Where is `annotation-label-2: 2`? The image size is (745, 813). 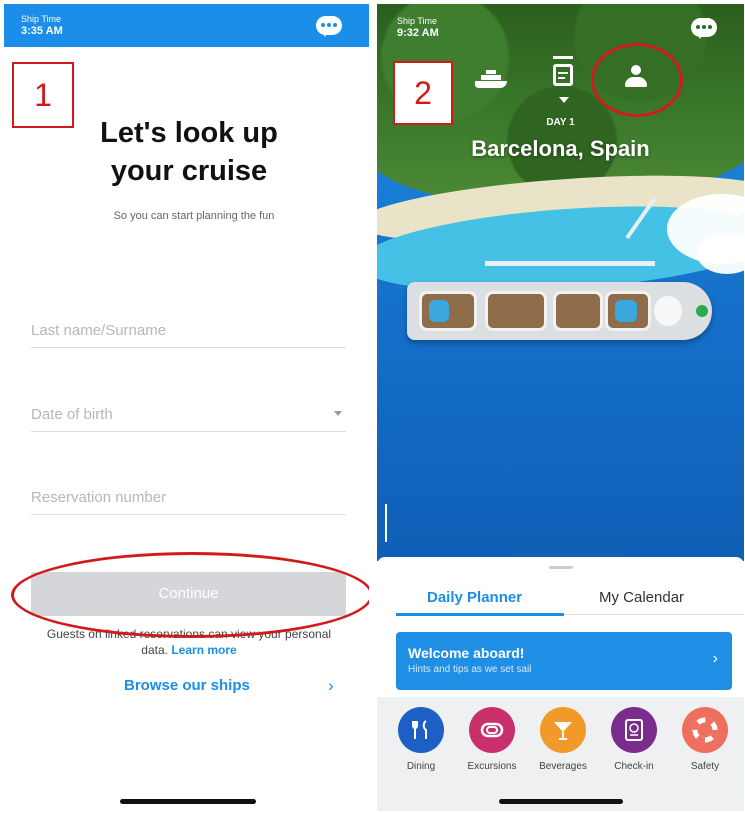 annotation-label-2: 2 is located at coordinates (423, 93).